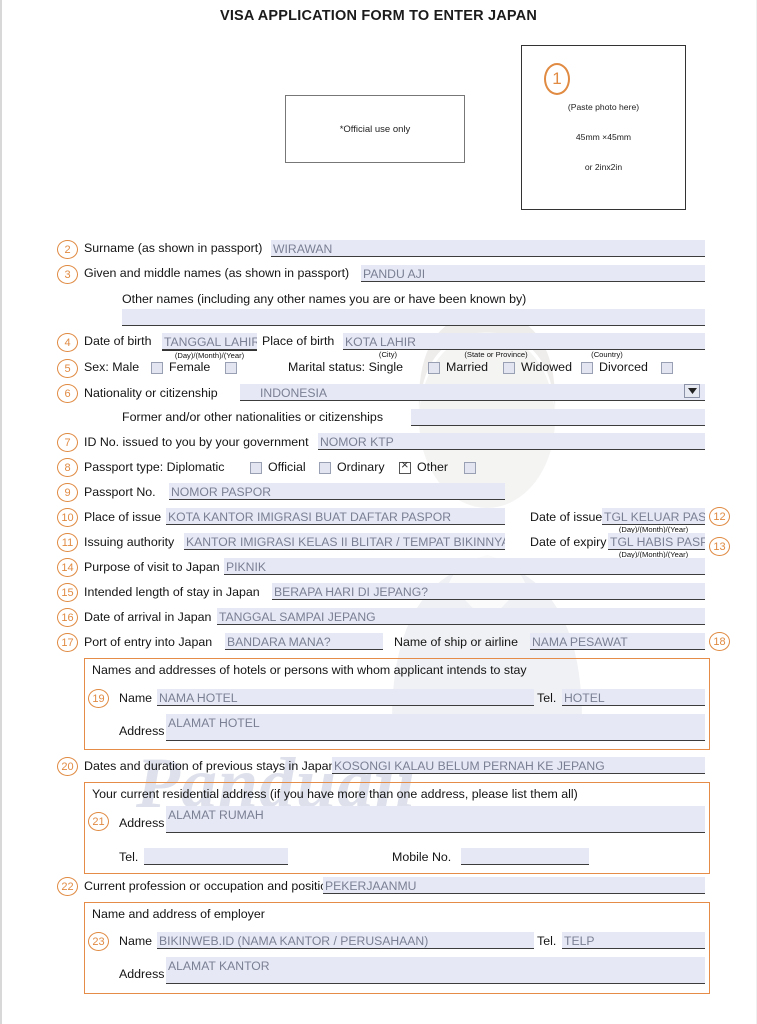  Describe the element at coordinates (136, 698) in the screenshot. I see `hotel-name-label: Name` at that location.